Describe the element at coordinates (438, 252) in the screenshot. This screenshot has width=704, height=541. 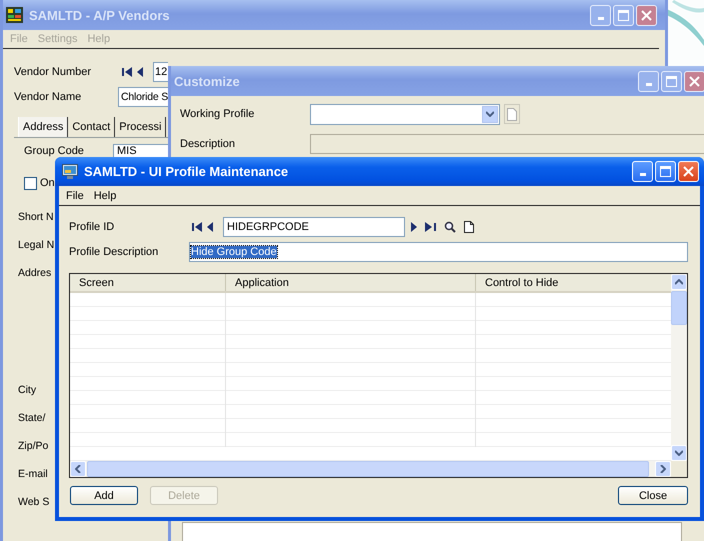
I see `profile-description-field: Hide Group Code` at that location.